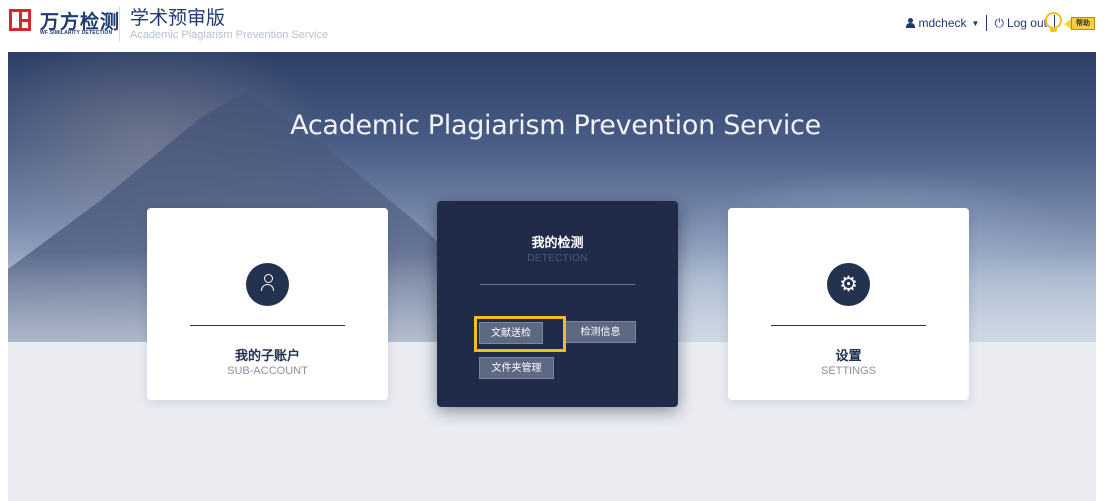 Image resolution: width=1104 pixels, height=501 pixels. What do you see at coordinates (848, 371) in the screenshot?
I see `settings-subtitle: SETTINGS` at bounding box center [848, 371].